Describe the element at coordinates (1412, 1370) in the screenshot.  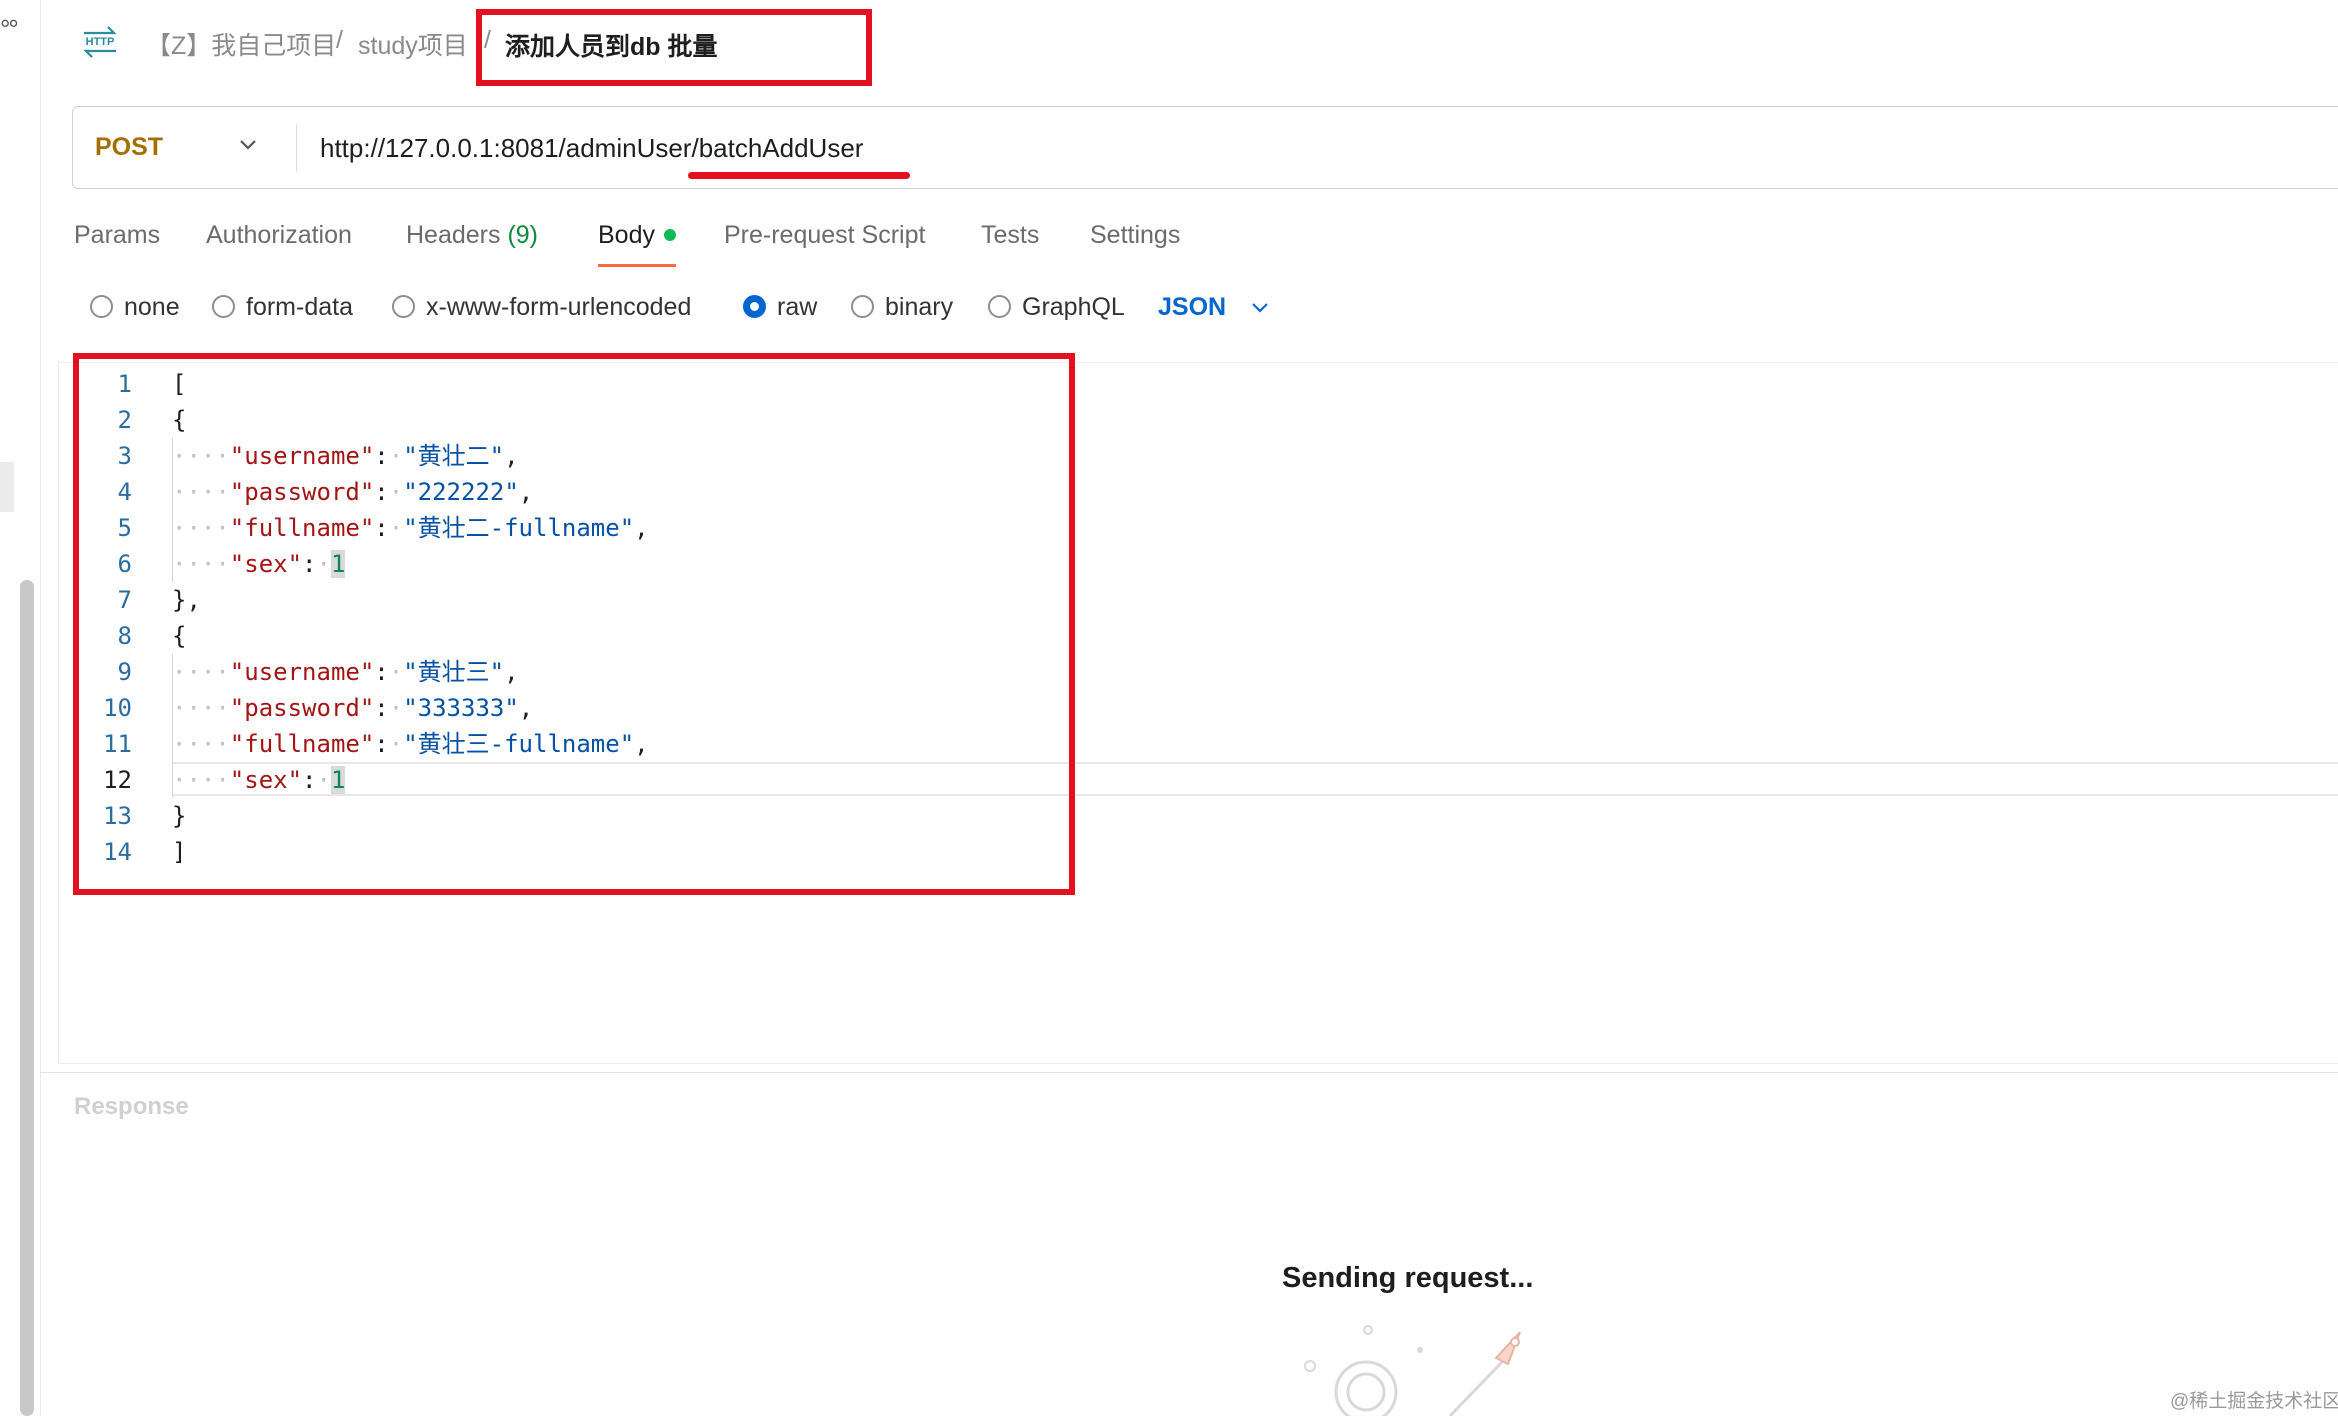
I see `astronaut-illustration-icon` at that location.